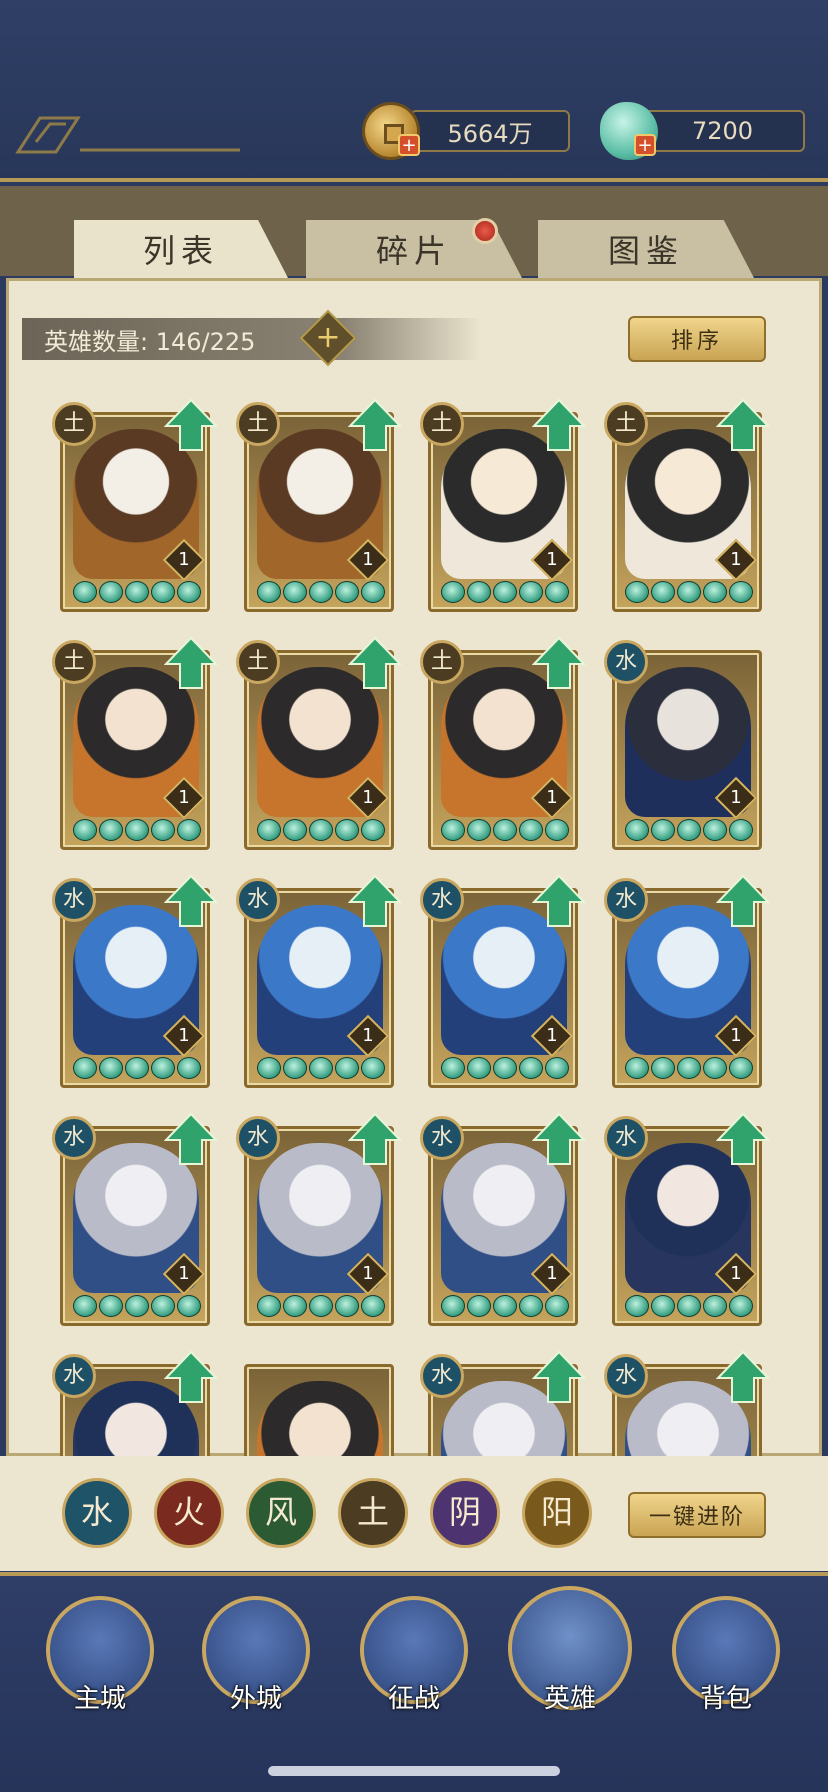  Describe the element at coordinates (557, 1513) in the screenshot. I see `element-filter-button: 阳` at that location.